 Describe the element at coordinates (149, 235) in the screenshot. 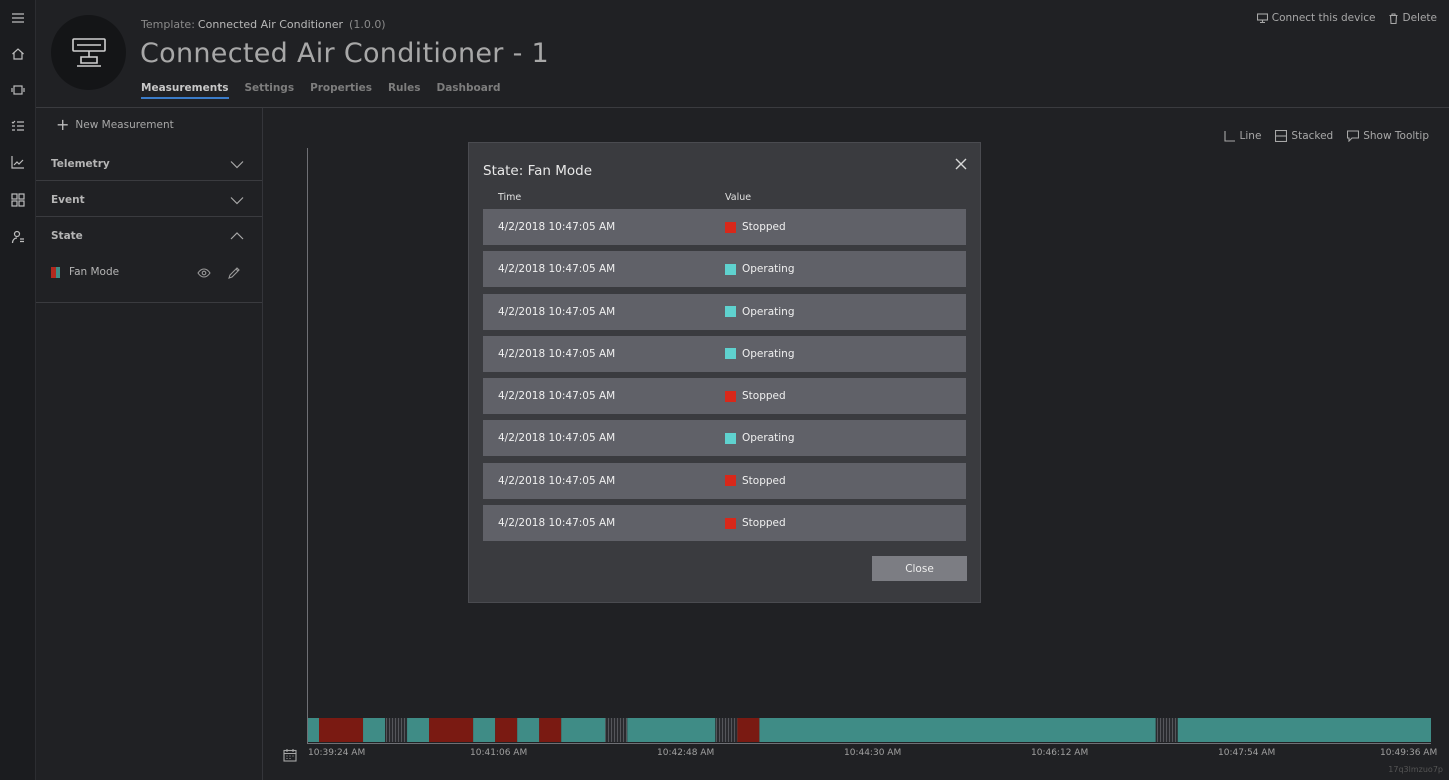

I see `section-state: State` at that location.